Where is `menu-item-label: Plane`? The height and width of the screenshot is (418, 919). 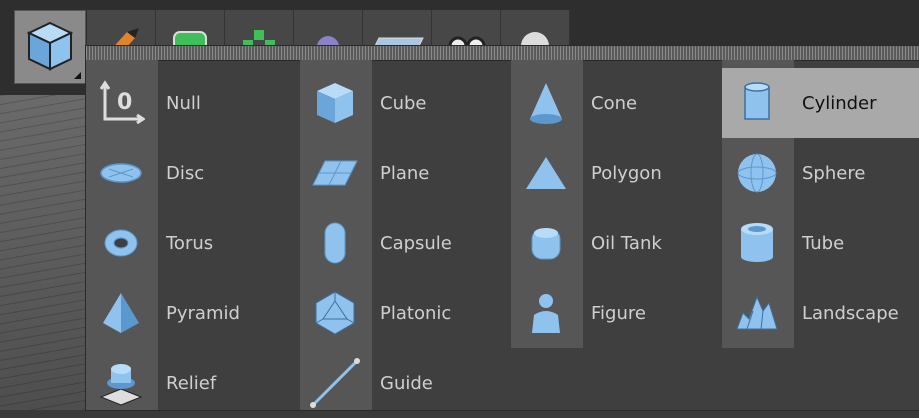
menu-item-label: Plane is located at coordinates (405, 173).